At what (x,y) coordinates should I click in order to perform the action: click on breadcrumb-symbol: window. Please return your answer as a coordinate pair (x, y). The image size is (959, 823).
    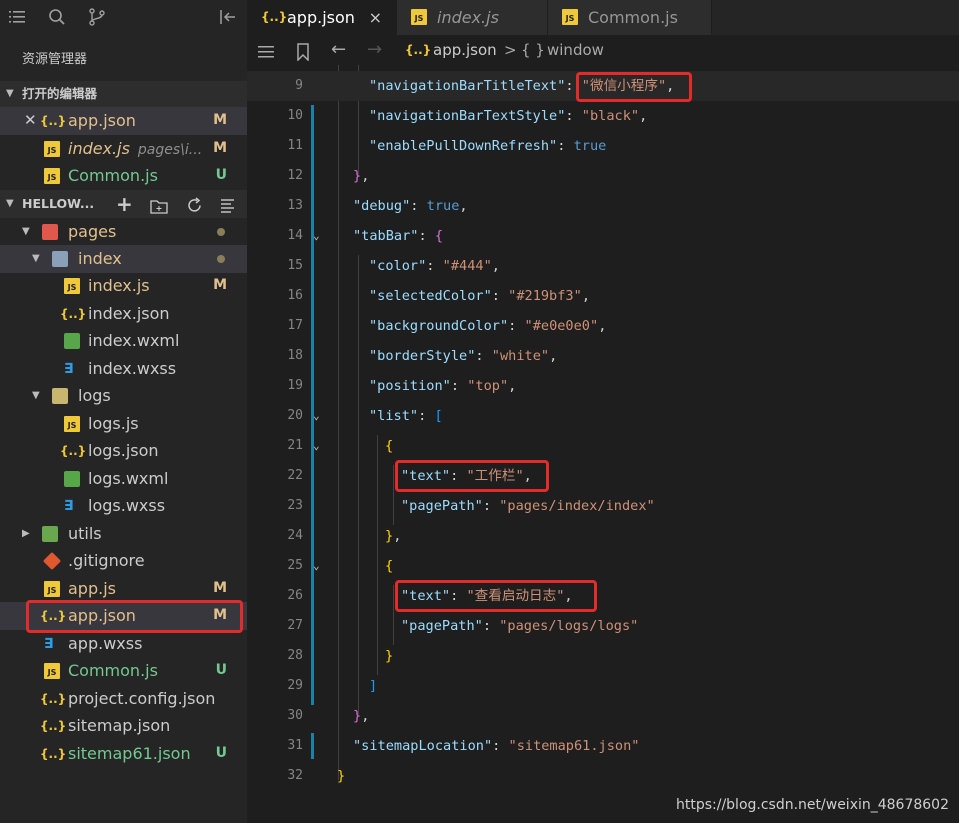
    Looking at the image, I should click on (575, 50).